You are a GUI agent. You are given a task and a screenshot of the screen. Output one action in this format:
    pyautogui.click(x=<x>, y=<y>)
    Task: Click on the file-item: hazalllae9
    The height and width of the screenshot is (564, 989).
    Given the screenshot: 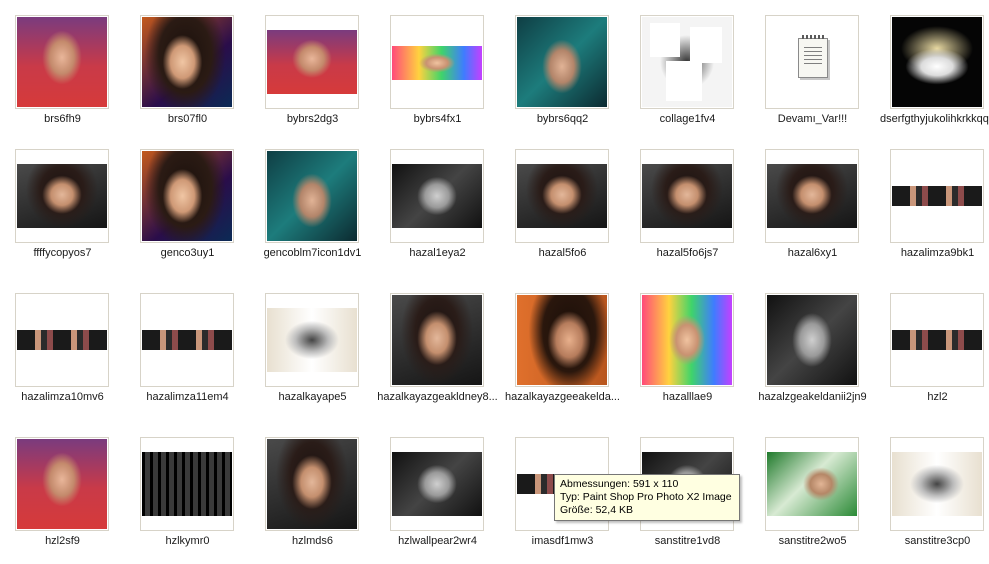 What is the action you would take?
    pyautogui.click(x=687, y=355)
    